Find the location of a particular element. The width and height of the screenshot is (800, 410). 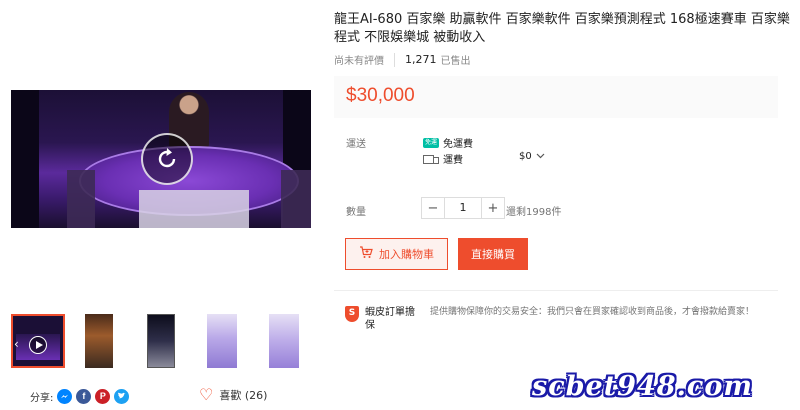

shipping-label: 運送 is located at coordinates (356, 144).